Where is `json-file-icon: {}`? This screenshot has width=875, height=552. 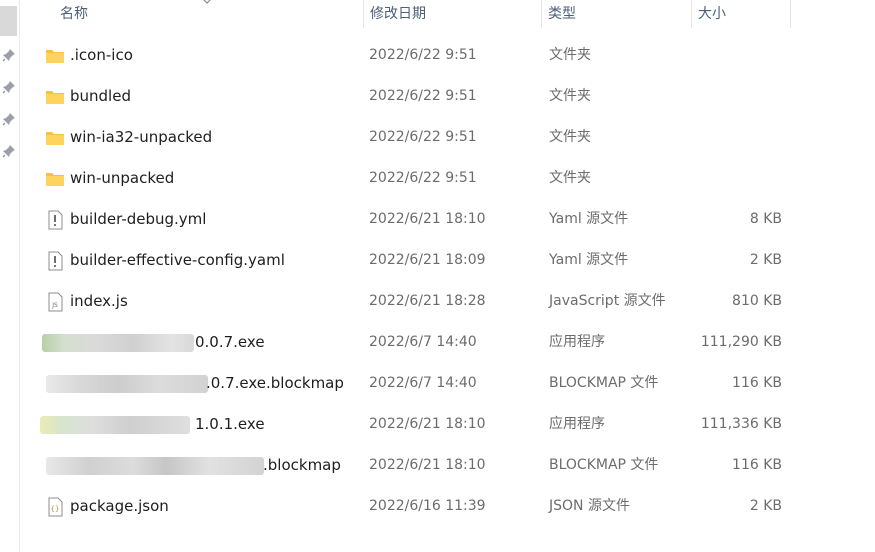
json-file-icon: {} is located at coordinates (55, 507).